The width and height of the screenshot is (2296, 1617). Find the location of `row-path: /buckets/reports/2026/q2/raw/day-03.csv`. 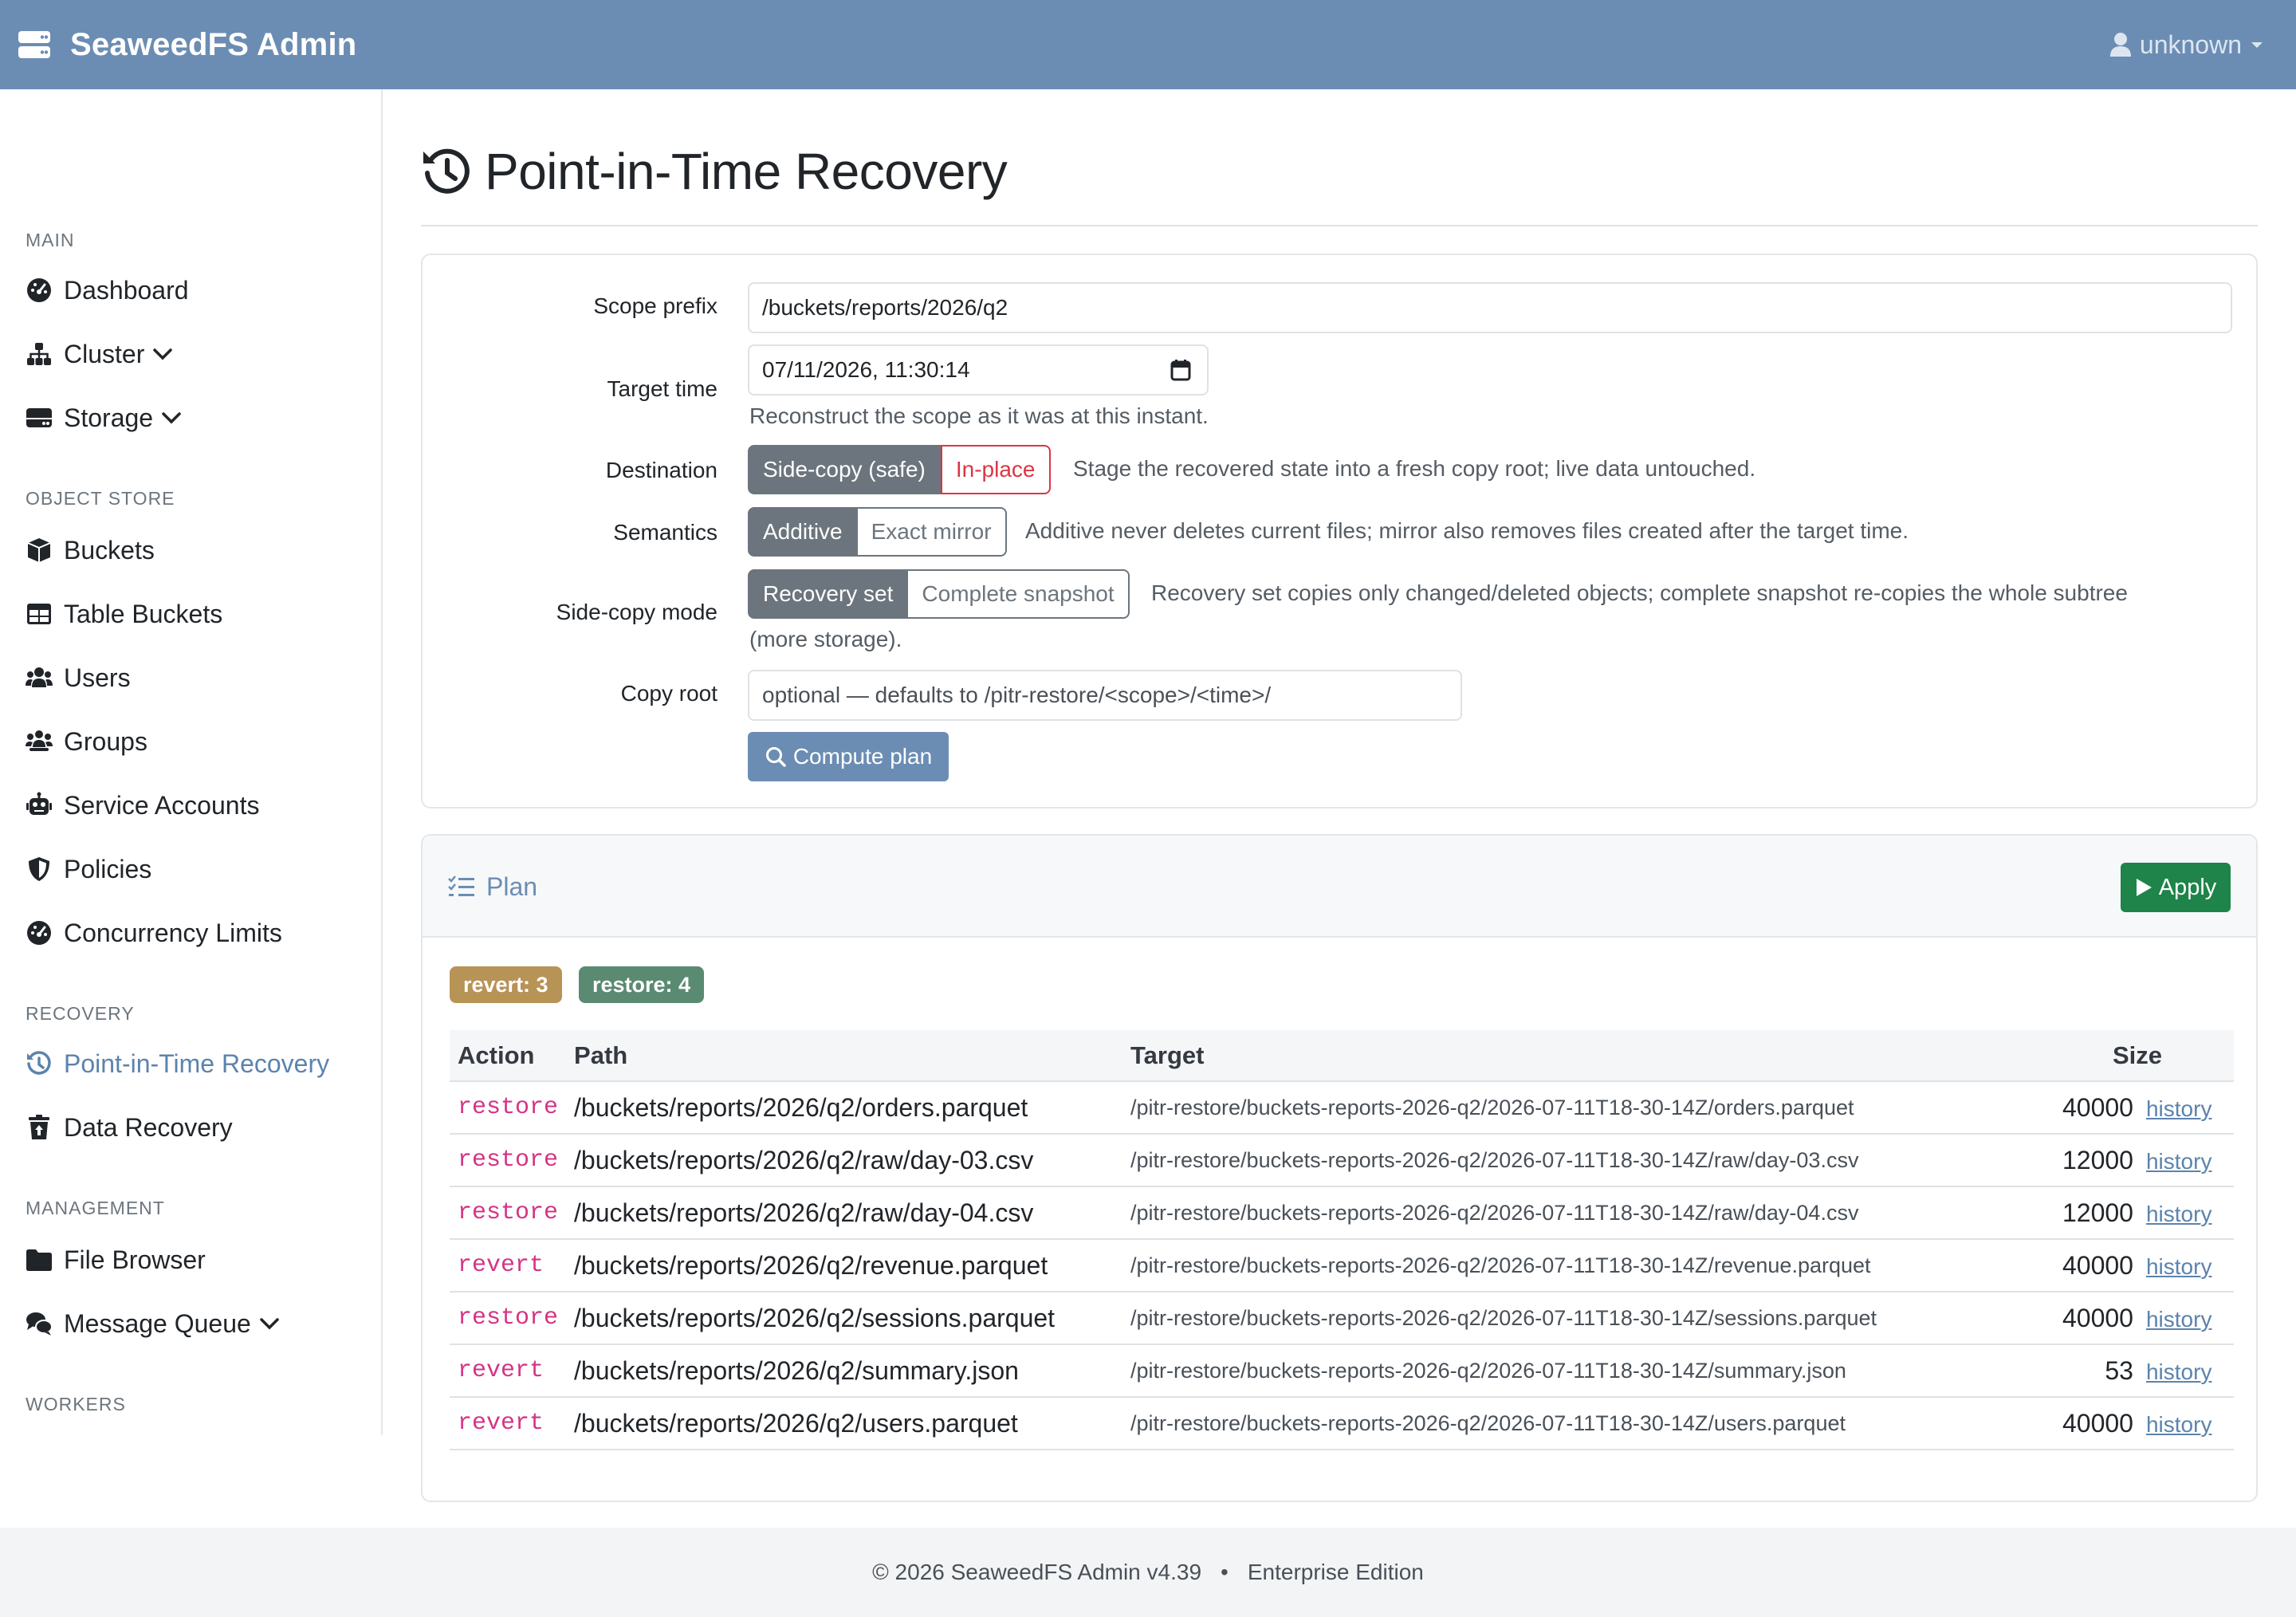

row-path: /buckets/reports/2026/q2/raw/day-03.csv is located at coordinates (844, 1161).